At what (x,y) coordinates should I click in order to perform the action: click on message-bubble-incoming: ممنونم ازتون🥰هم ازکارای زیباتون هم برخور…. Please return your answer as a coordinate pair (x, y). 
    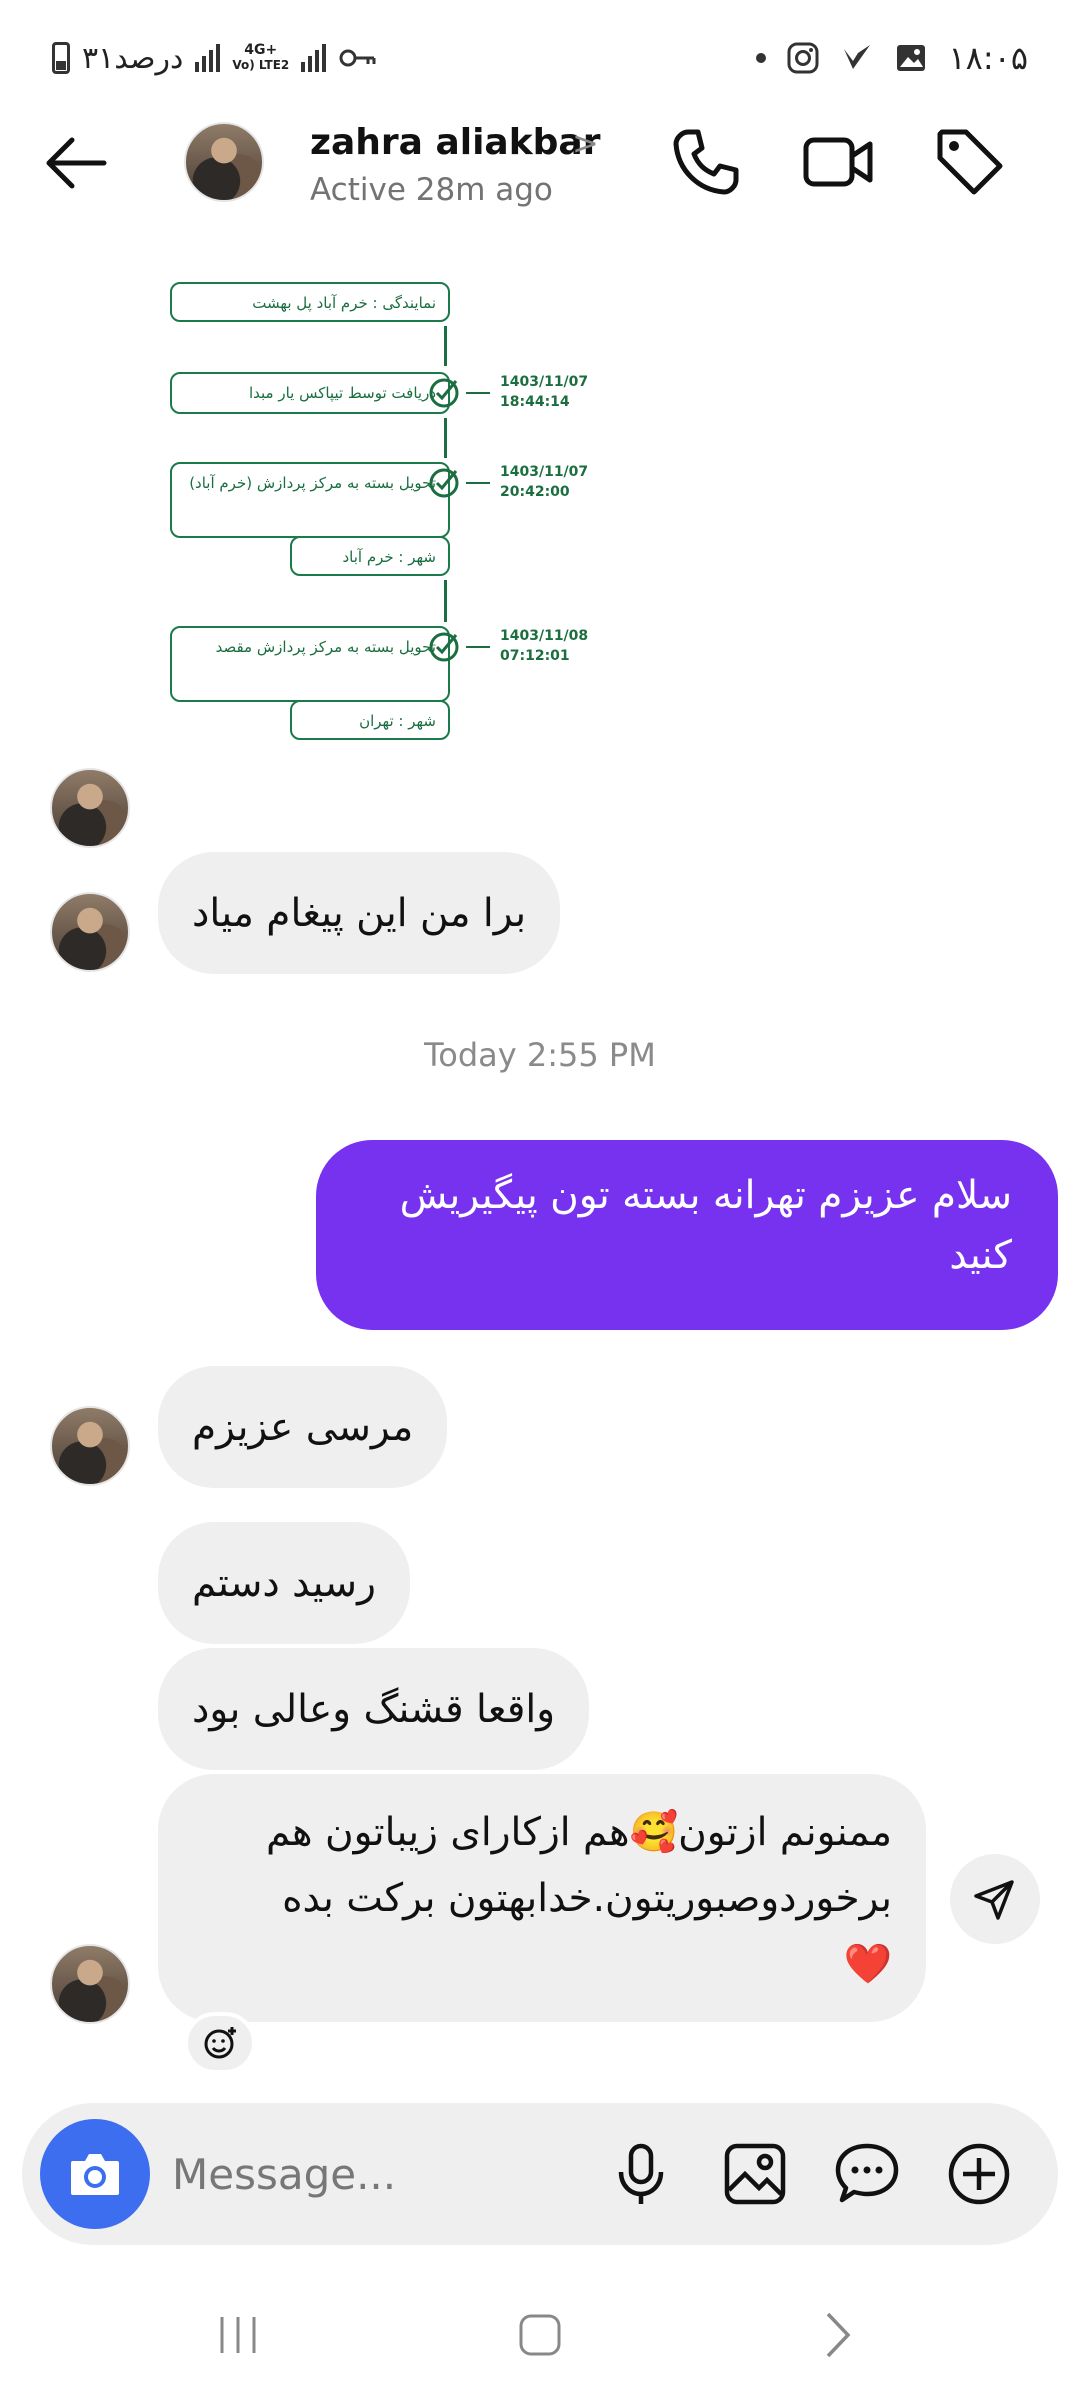
    Looking at the image, I should click on (542, 1898).